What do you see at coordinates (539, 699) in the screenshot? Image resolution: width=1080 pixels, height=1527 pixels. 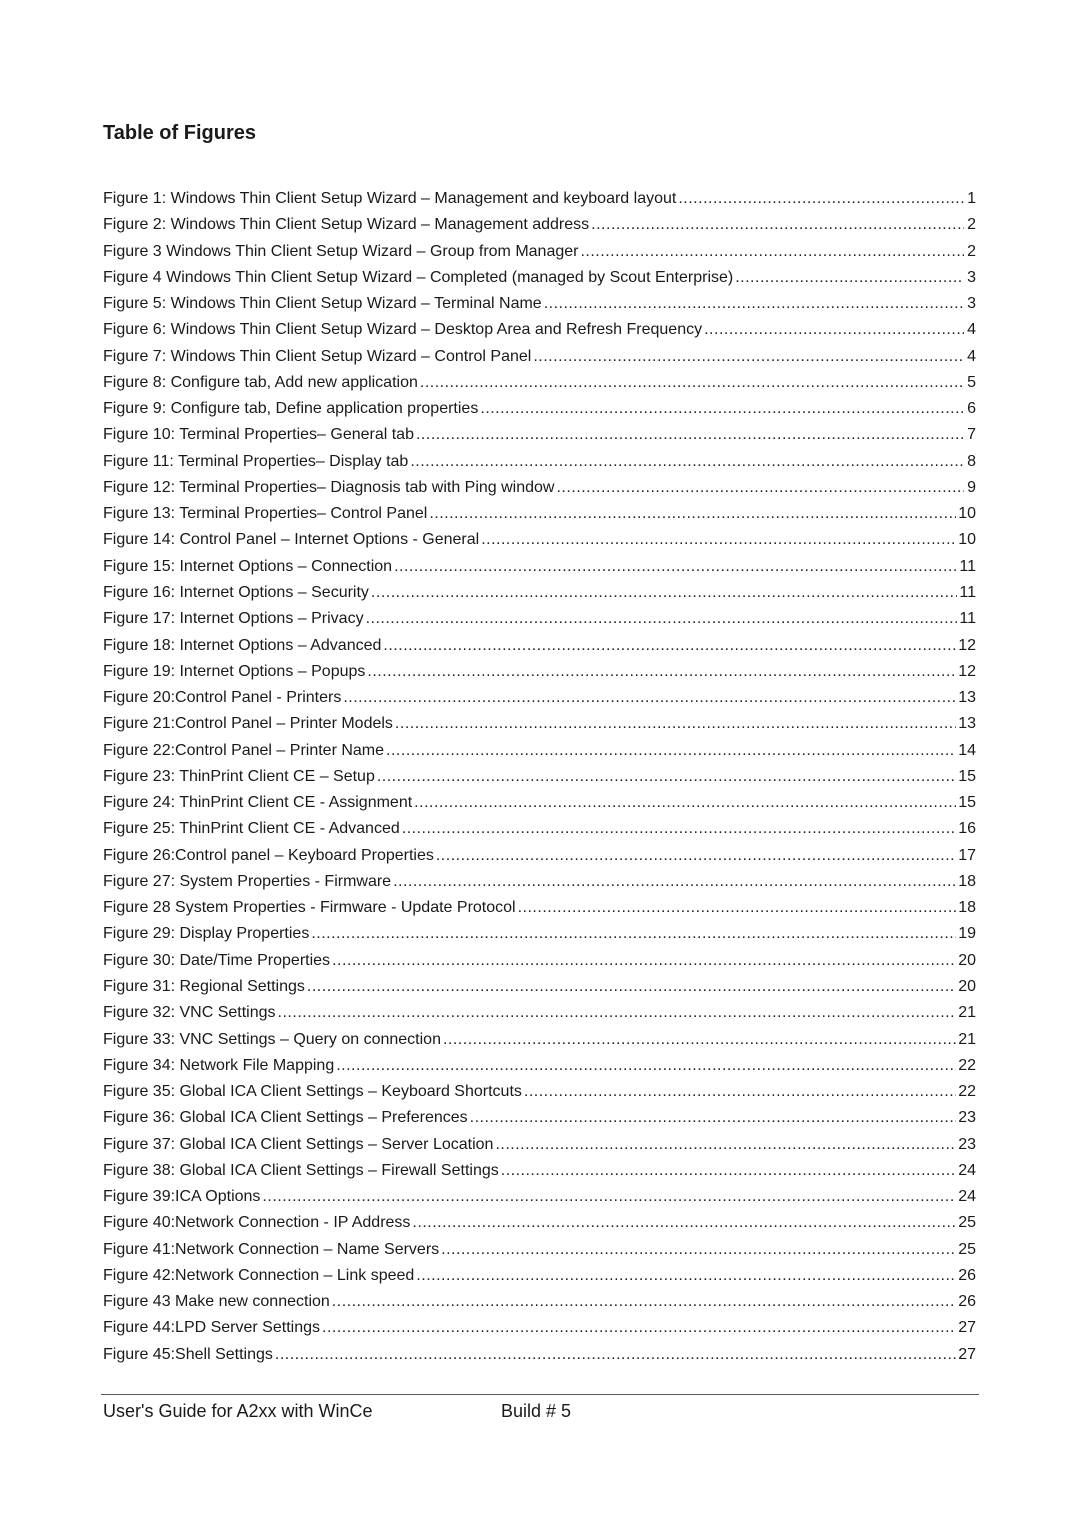 I see `toc-entry: Figure 20:Control Panel - Printers 13` at bounding box center [539, 699].